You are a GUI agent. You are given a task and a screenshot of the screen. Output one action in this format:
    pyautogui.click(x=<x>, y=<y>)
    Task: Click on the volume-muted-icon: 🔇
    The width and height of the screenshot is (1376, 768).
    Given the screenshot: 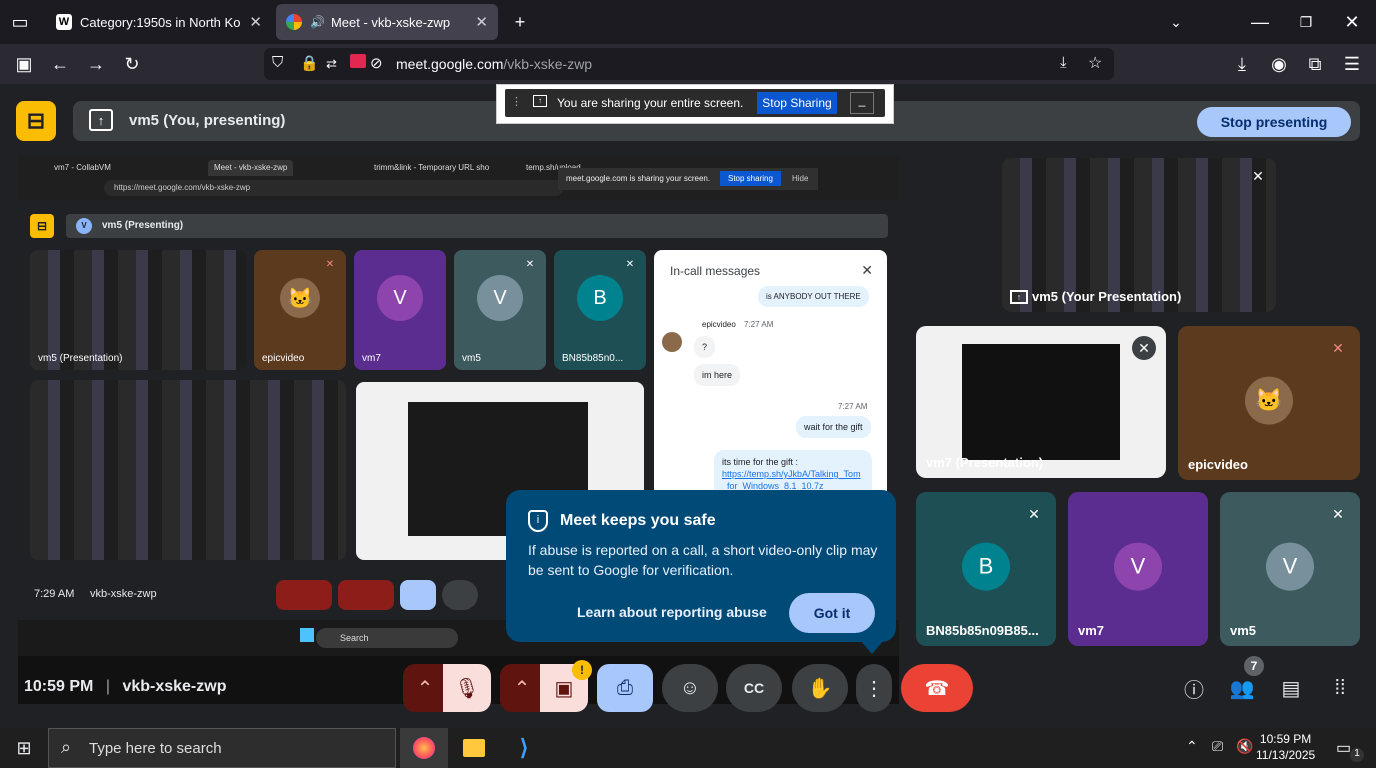 What is the action you would take?
    pyautogui.click(x=1244, y=746)
    